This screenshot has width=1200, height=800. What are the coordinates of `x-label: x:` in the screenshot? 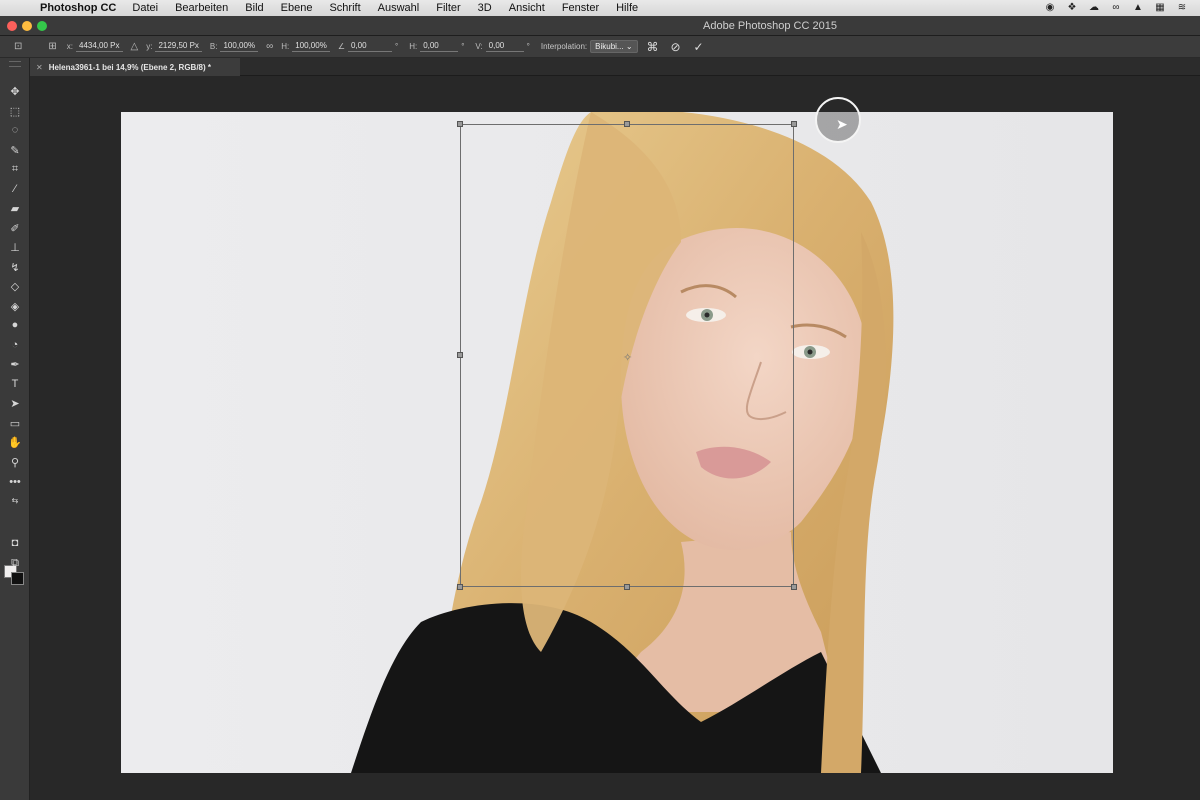 It's located at (70, 46).